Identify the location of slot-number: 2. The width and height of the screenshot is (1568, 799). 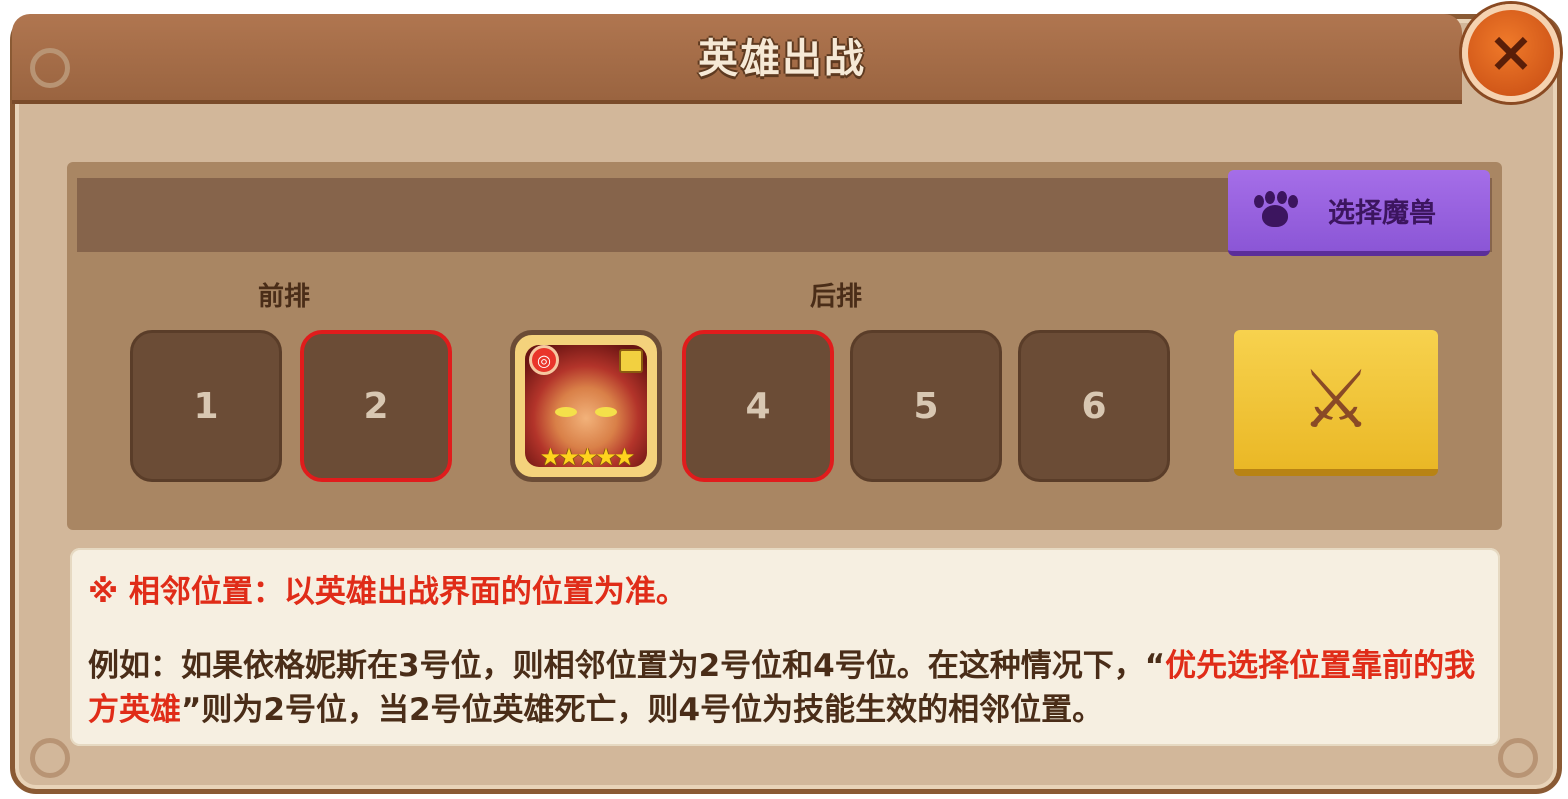
(376, 406).